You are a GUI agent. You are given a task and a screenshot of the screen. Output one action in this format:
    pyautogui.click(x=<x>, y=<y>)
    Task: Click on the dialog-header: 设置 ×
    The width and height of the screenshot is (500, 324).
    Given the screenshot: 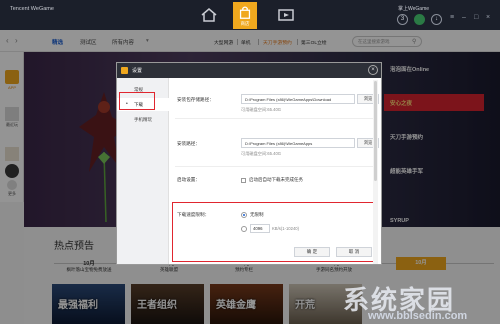 What is the action you would take?
    pyautogui.click(x=249, y=70)
    